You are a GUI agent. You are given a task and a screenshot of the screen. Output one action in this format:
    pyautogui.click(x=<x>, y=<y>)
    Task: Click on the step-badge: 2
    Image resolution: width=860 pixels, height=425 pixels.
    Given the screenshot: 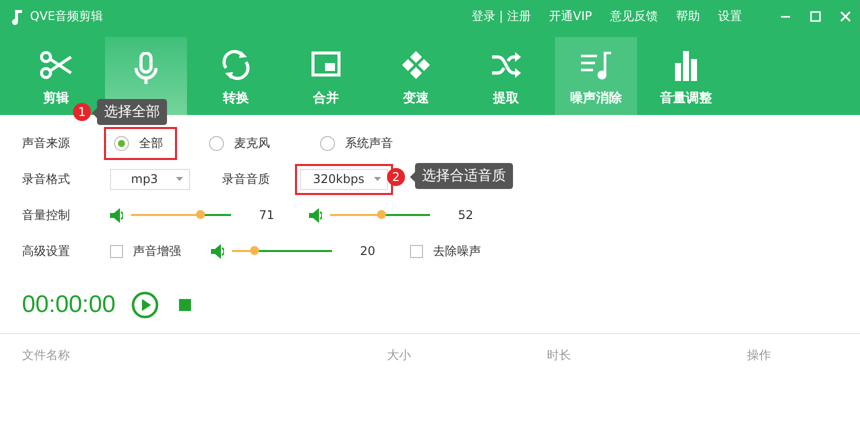 What is the action you would take?
    pyautogui.click(x=396, y=177)
    